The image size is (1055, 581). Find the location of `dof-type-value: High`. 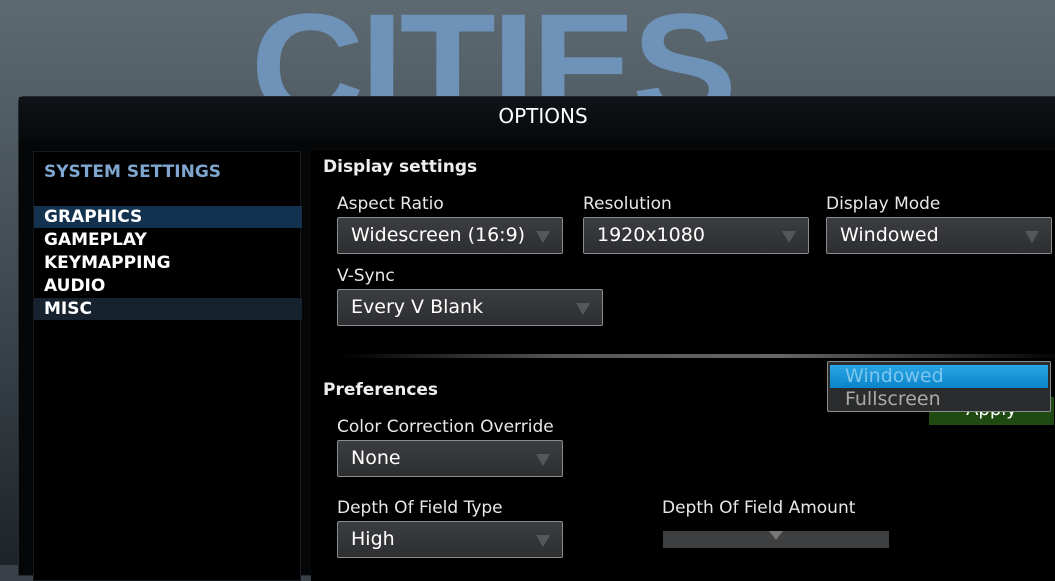

dof-type-value: High is located at coordinates (373, 539).